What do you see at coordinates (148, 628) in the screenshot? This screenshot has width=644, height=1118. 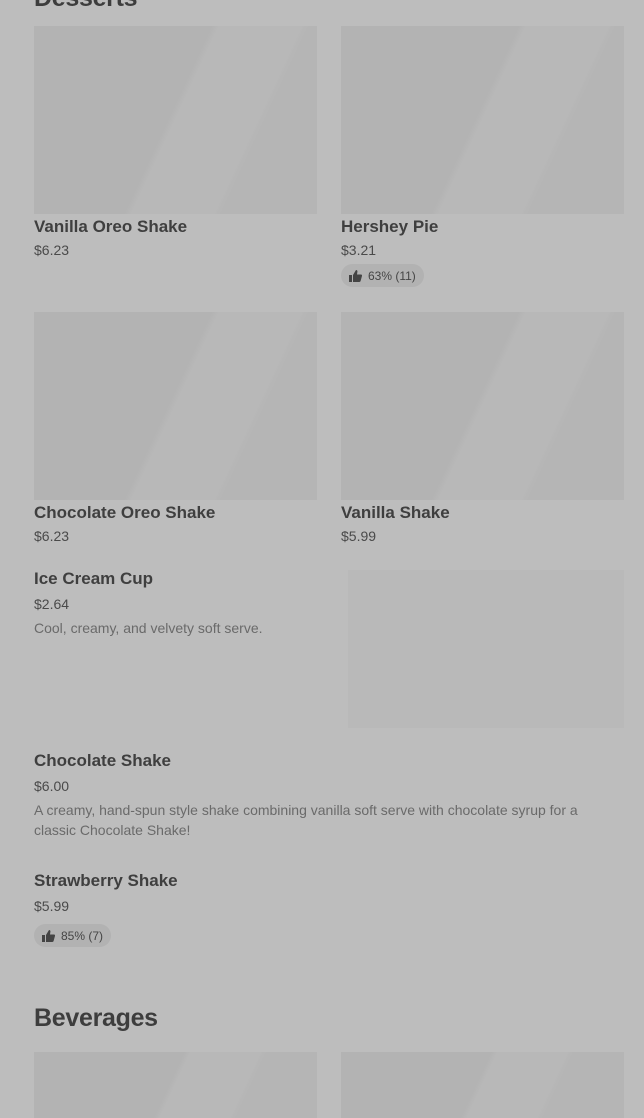 I see `item-description: Cool, creamy, and velvety soft serve.` at bounding box center [148, 628].